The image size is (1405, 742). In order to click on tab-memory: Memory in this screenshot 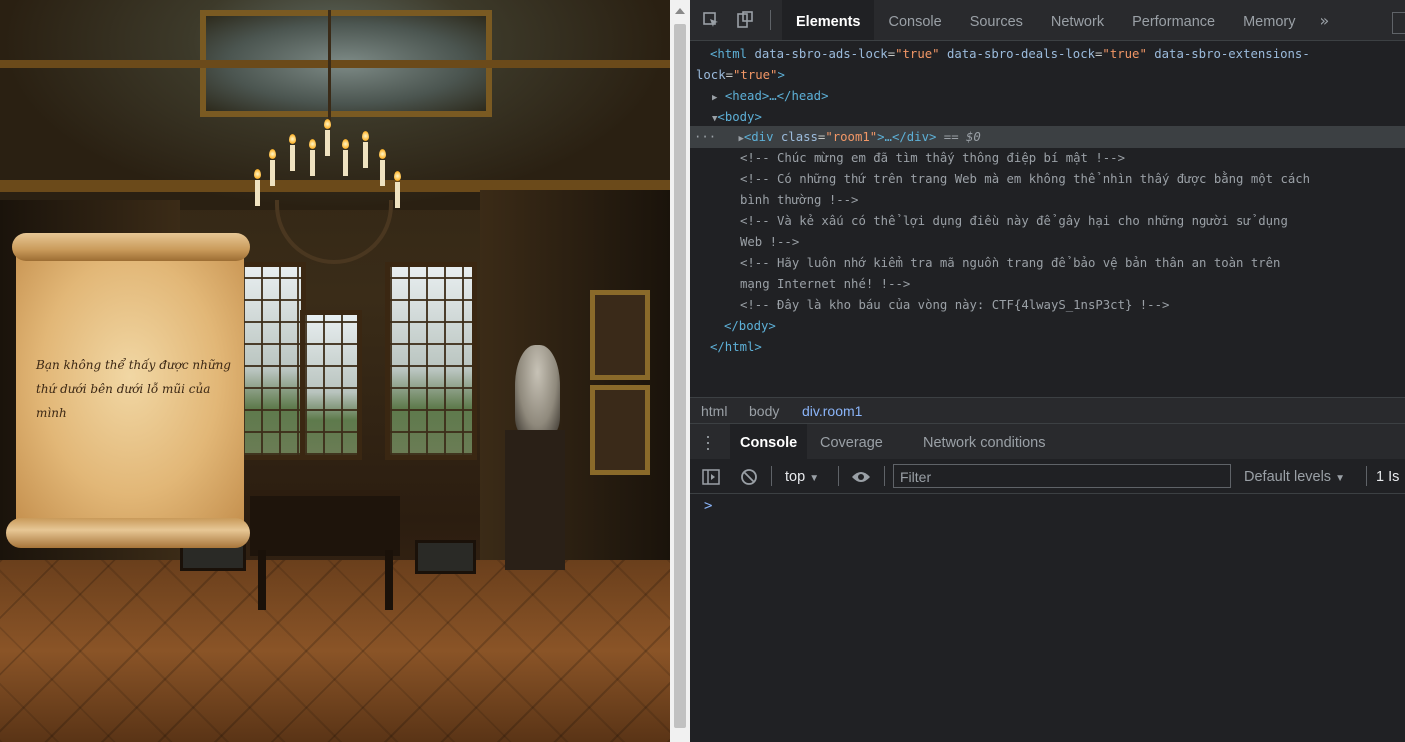, I will do `click(1269, 20)`.